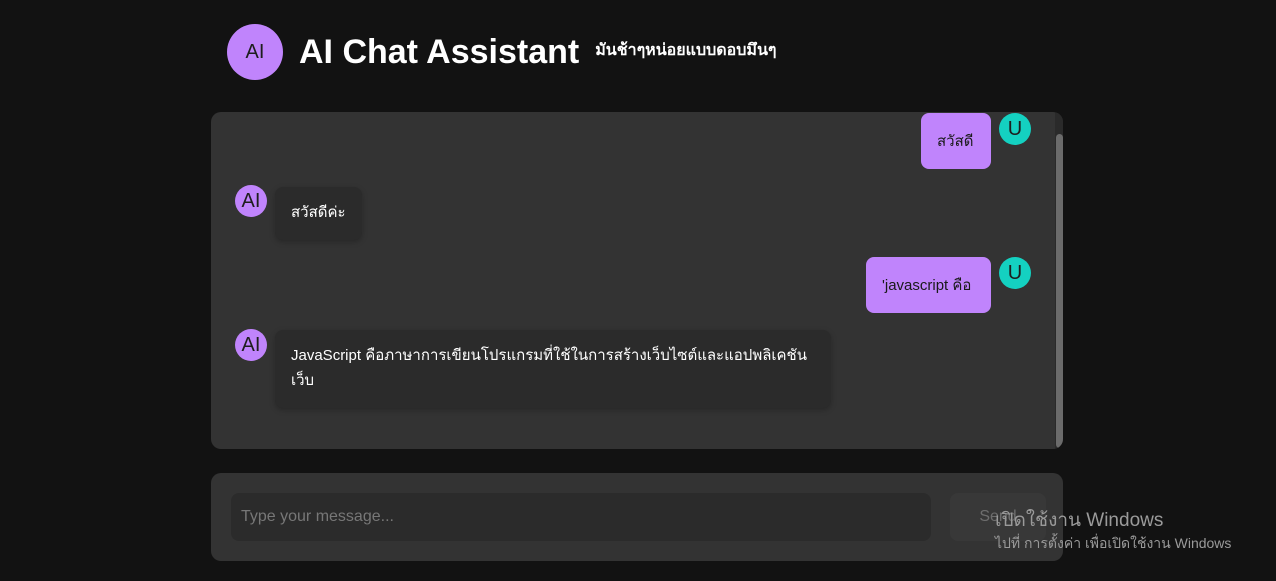 Image resolution: width=1276 pixels, height=581 pixels. I want to click on message-text: 'javascript คือ, so click(927, 285).